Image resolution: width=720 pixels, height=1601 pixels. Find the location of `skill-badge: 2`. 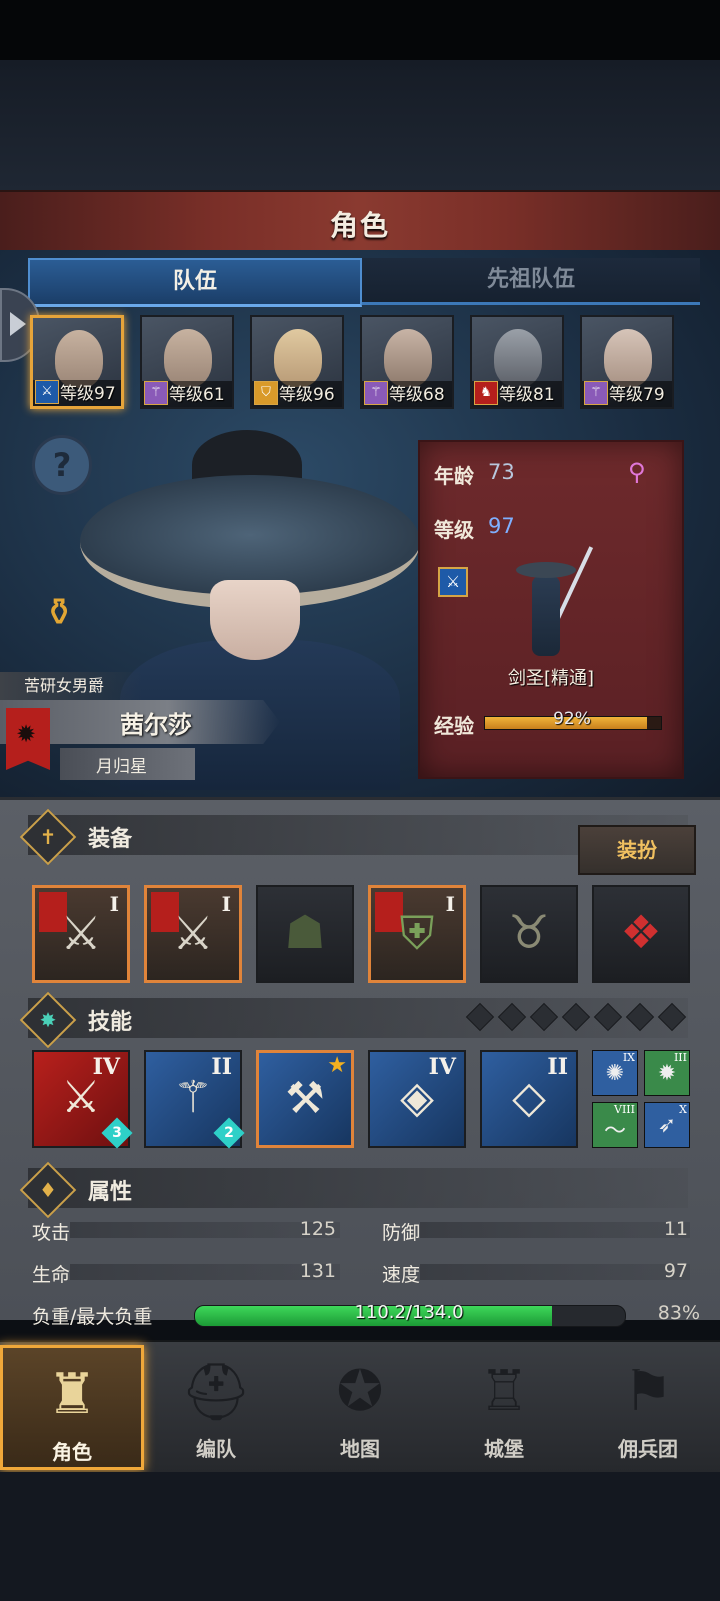

skill-badge: 2 is located at coordinates (229, 1133).